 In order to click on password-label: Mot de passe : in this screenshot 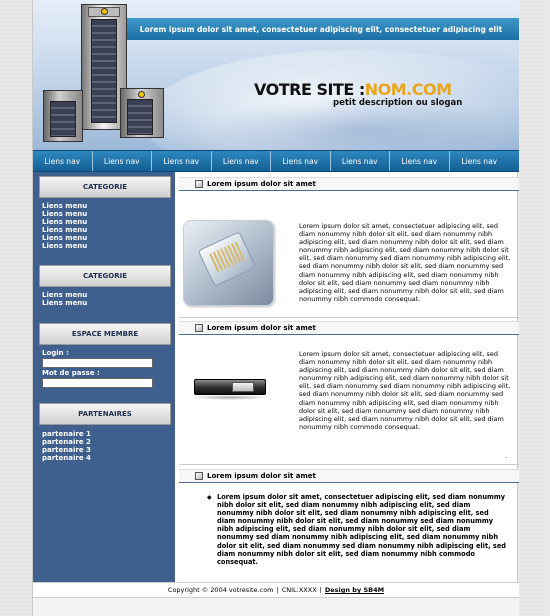, I will do `click(71, 373)`.